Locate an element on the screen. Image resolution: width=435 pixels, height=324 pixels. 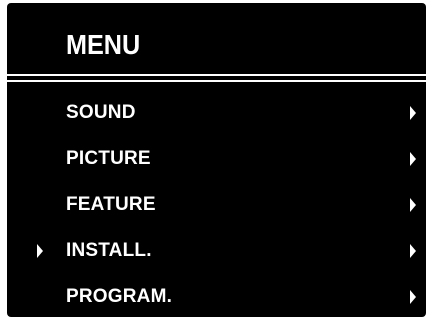
menu-item-label: PICTURE is located at coordinates (108, 158).